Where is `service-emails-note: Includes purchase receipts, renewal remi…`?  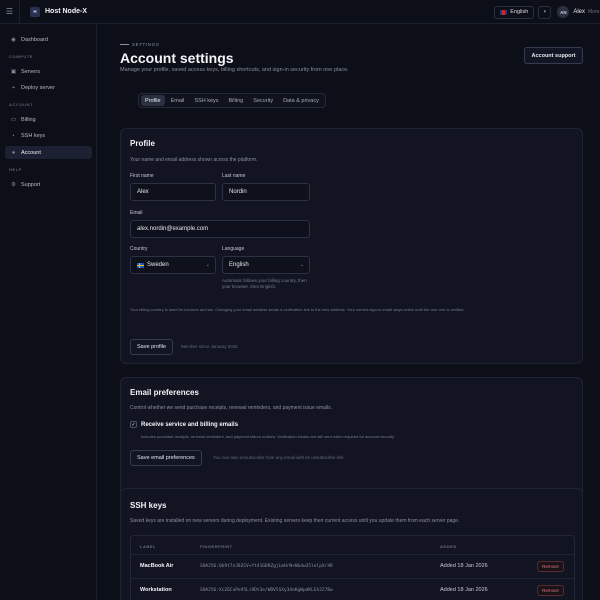 service-emails-note: Includes purchase receipts, renewal remi… is located at coordinates (268, 436).